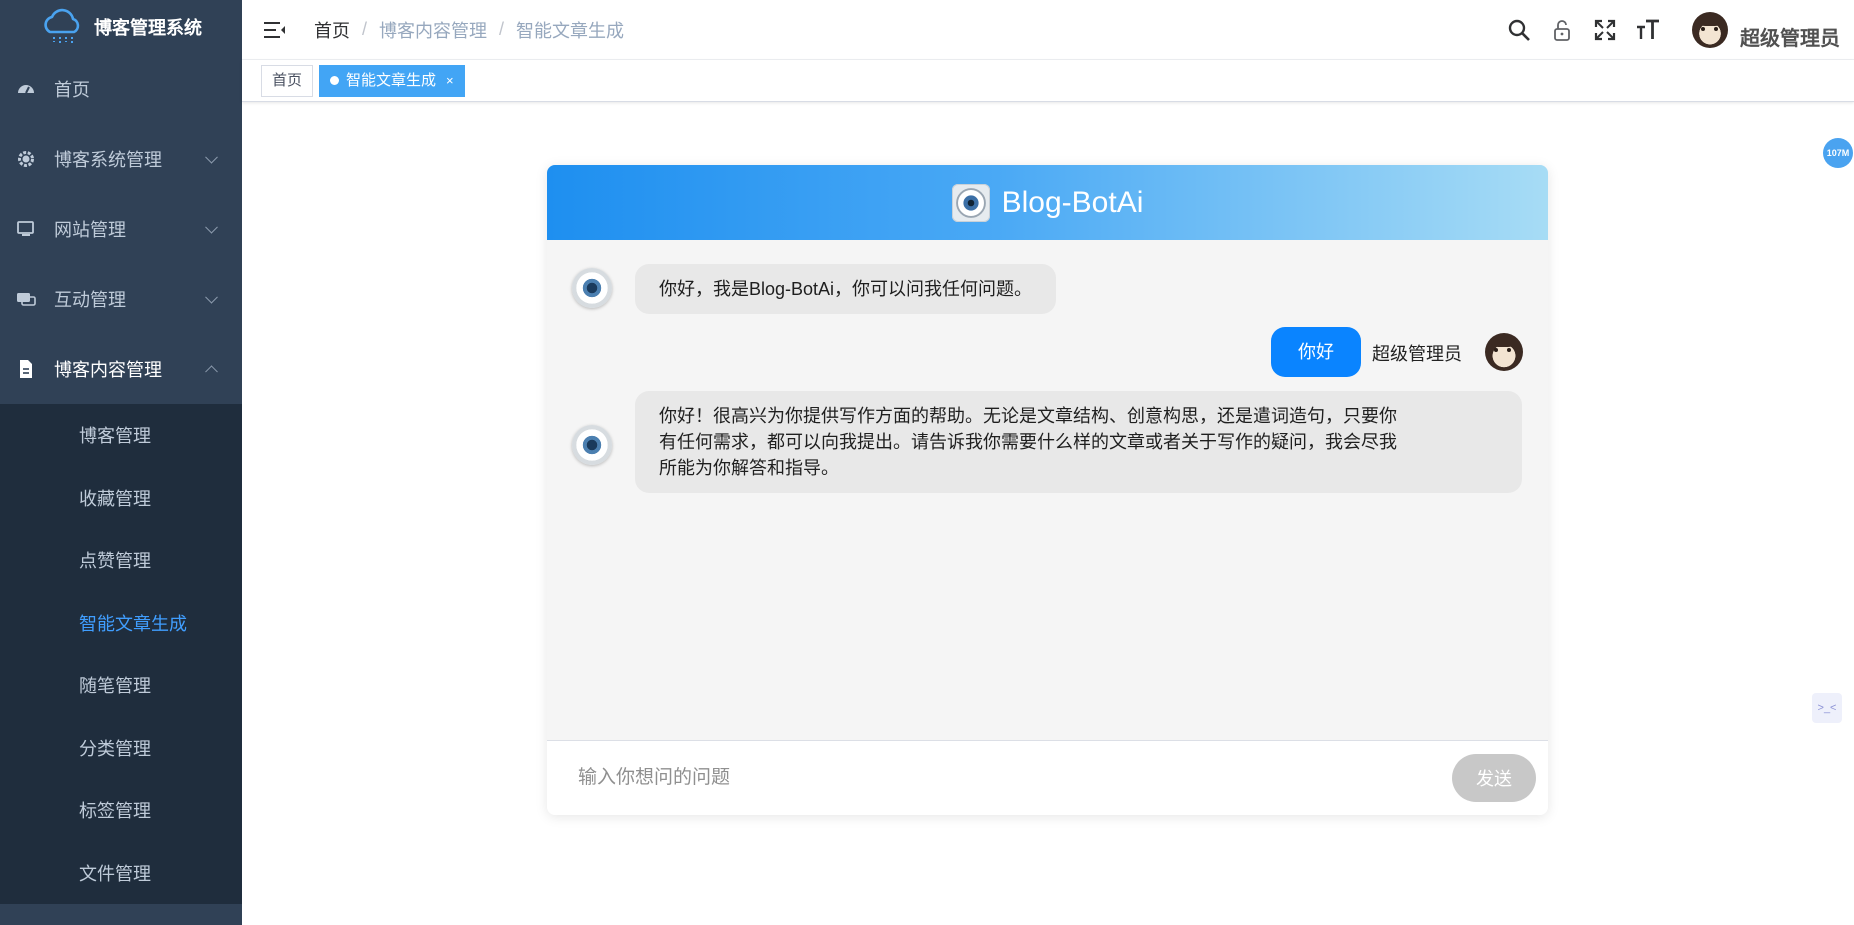 The image size is (1854, 925). I want to click on bot-message: 你好，我是Blog-BotAi，你可以问我任何问题。, so click(846, 289).